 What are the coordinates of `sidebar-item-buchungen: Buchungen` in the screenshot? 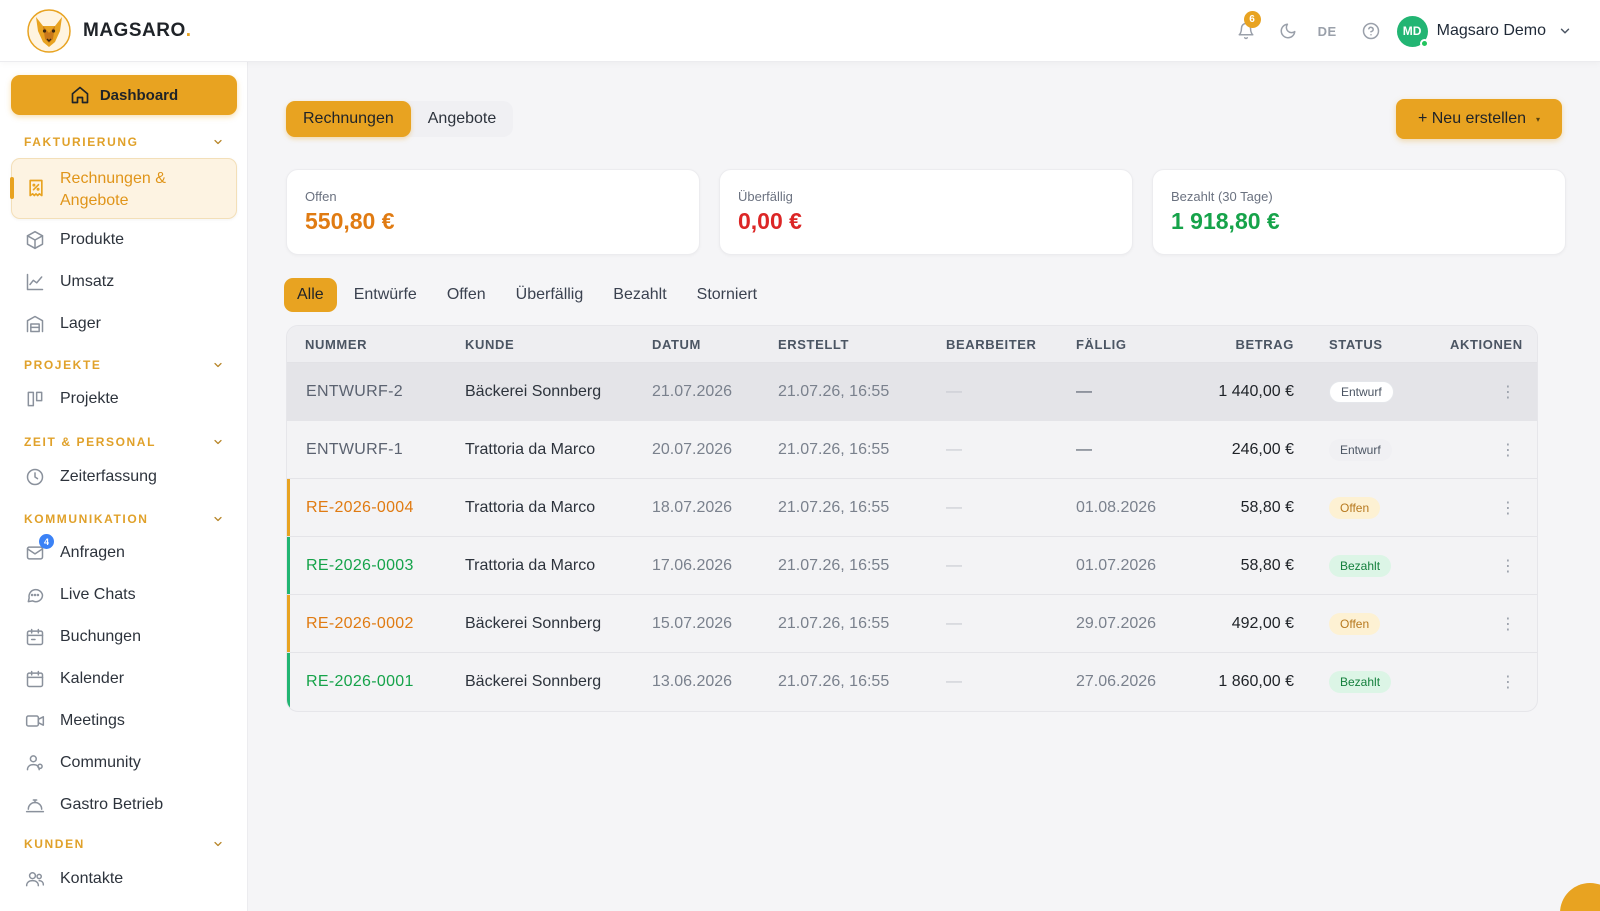 It's located at (129, 637).